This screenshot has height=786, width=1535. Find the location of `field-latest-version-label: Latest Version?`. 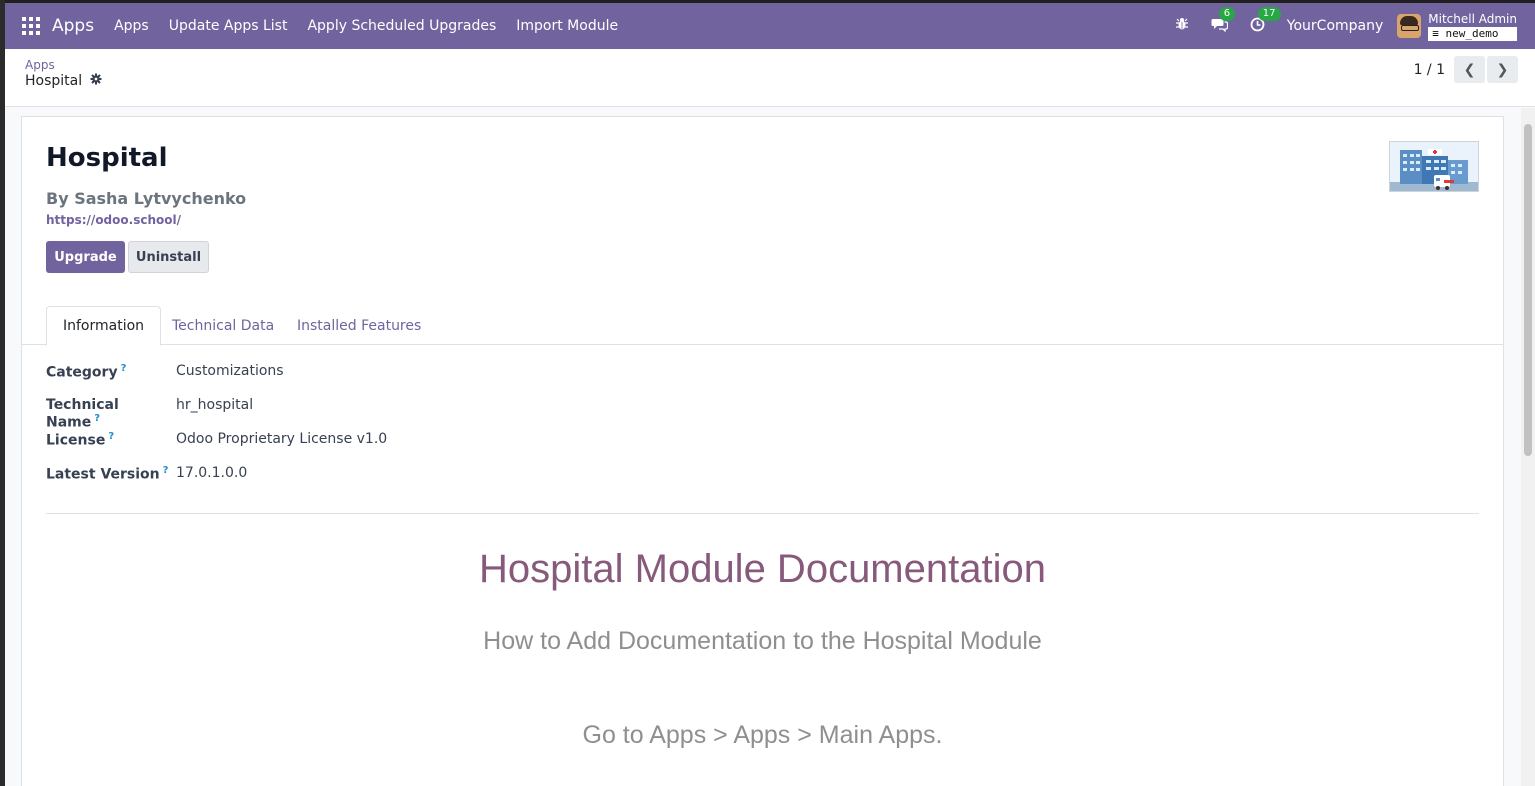

field-latest-version-label: Latest Version? is located at coordinates (111, 474).